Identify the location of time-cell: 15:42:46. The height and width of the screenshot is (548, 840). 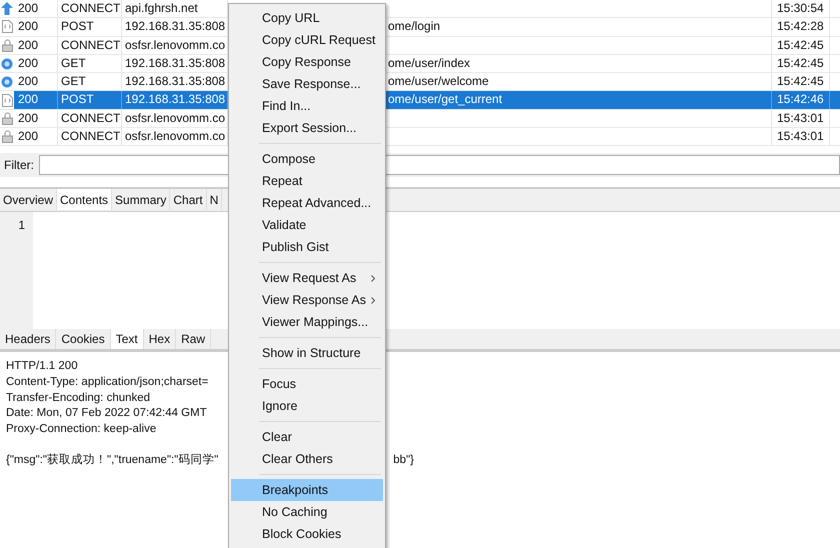
(800, 99).